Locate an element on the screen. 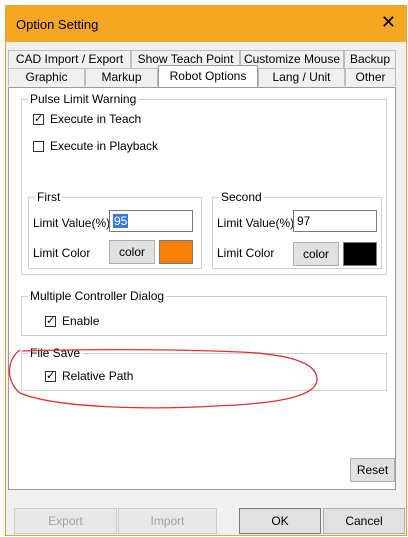 This screenshot has height=537, width=408. tab-lang-unit: Lang / Unit is located at coordinates (301, 77).